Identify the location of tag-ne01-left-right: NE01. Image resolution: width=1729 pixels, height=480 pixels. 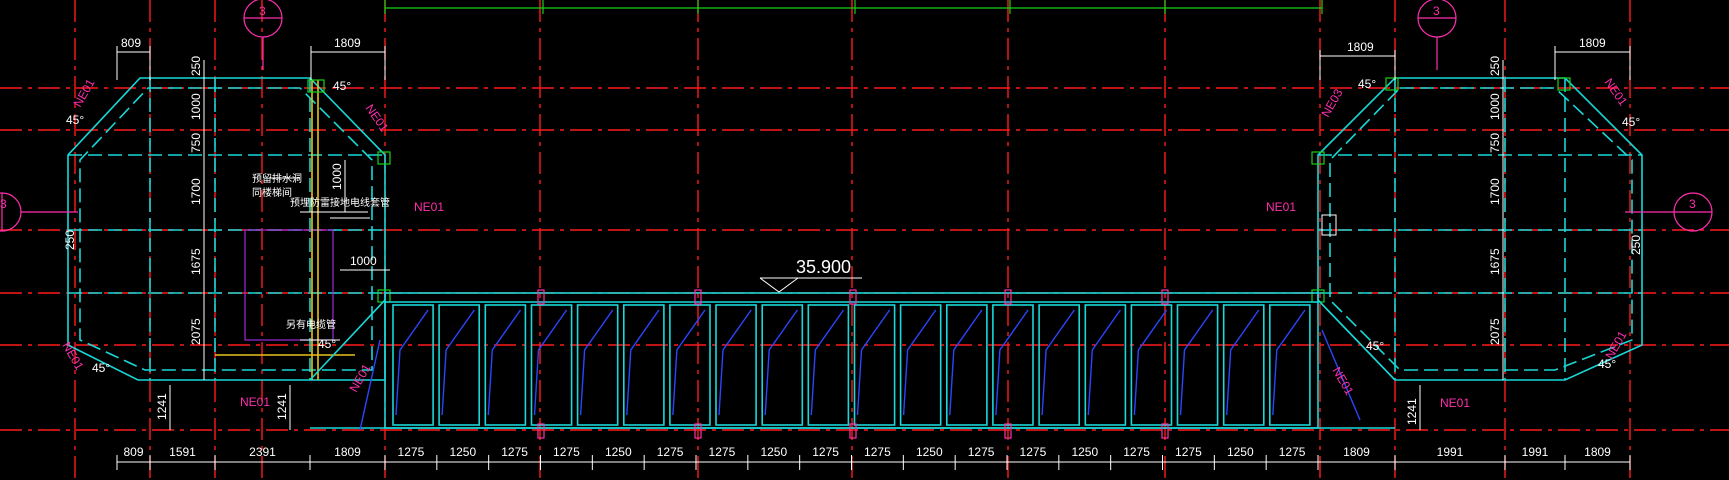
(429, 207).